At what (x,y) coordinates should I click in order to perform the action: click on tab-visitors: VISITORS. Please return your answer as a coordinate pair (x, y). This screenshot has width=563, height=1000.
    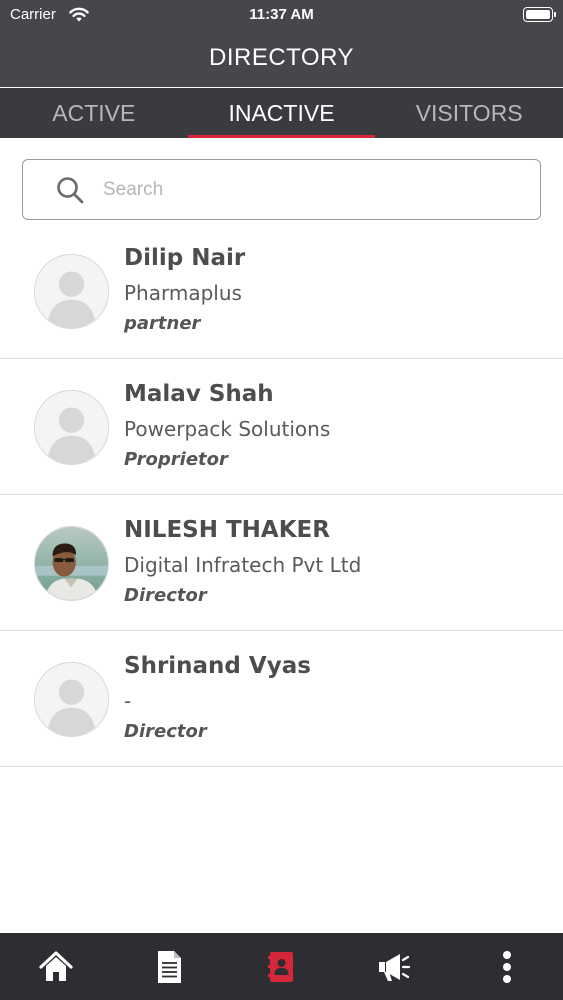
    Looking at the image, I should click on (469, 113).